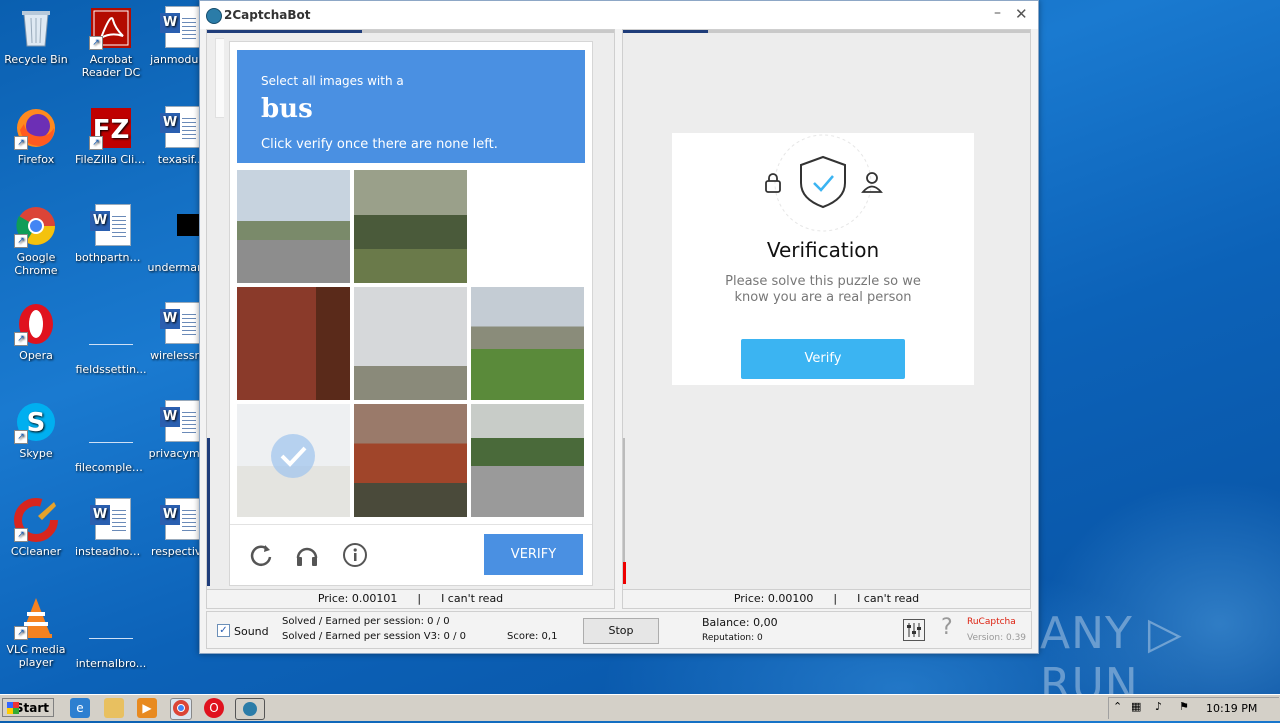 The image size is (1280, 723). What do you see at coordinates (223, 630) in the screenshot?
I see `sound-checkbox: ✓` at bounding box center [223, 630].